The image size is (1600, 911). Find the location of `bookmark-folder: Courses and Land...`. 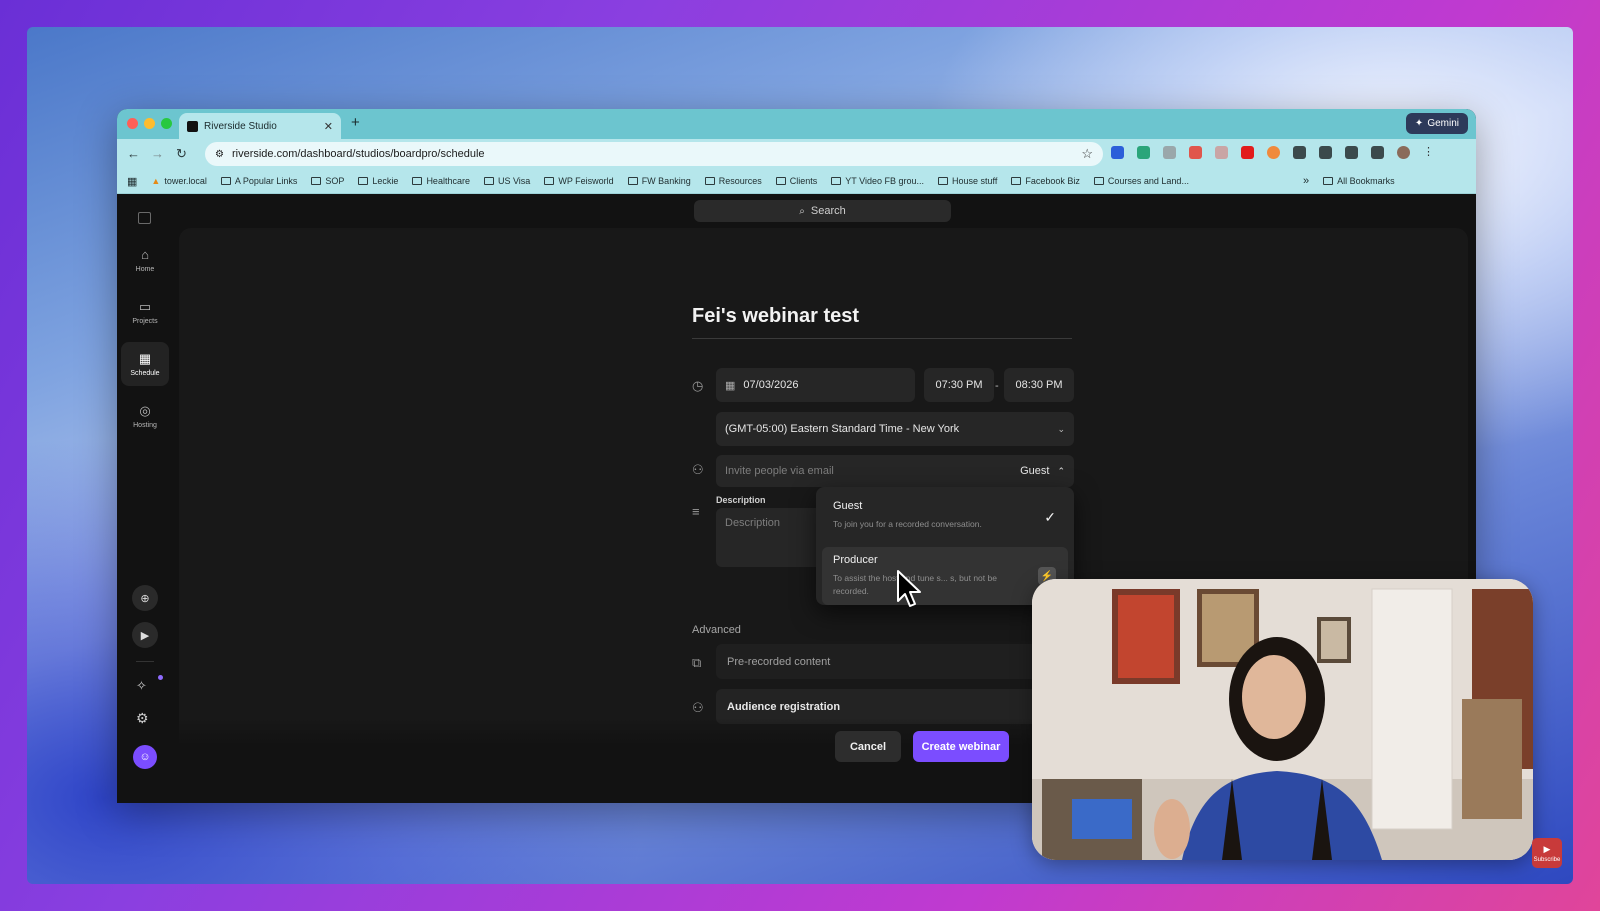

bookmark-folder: Courses and Land... is located at coordinates (1141, 181).